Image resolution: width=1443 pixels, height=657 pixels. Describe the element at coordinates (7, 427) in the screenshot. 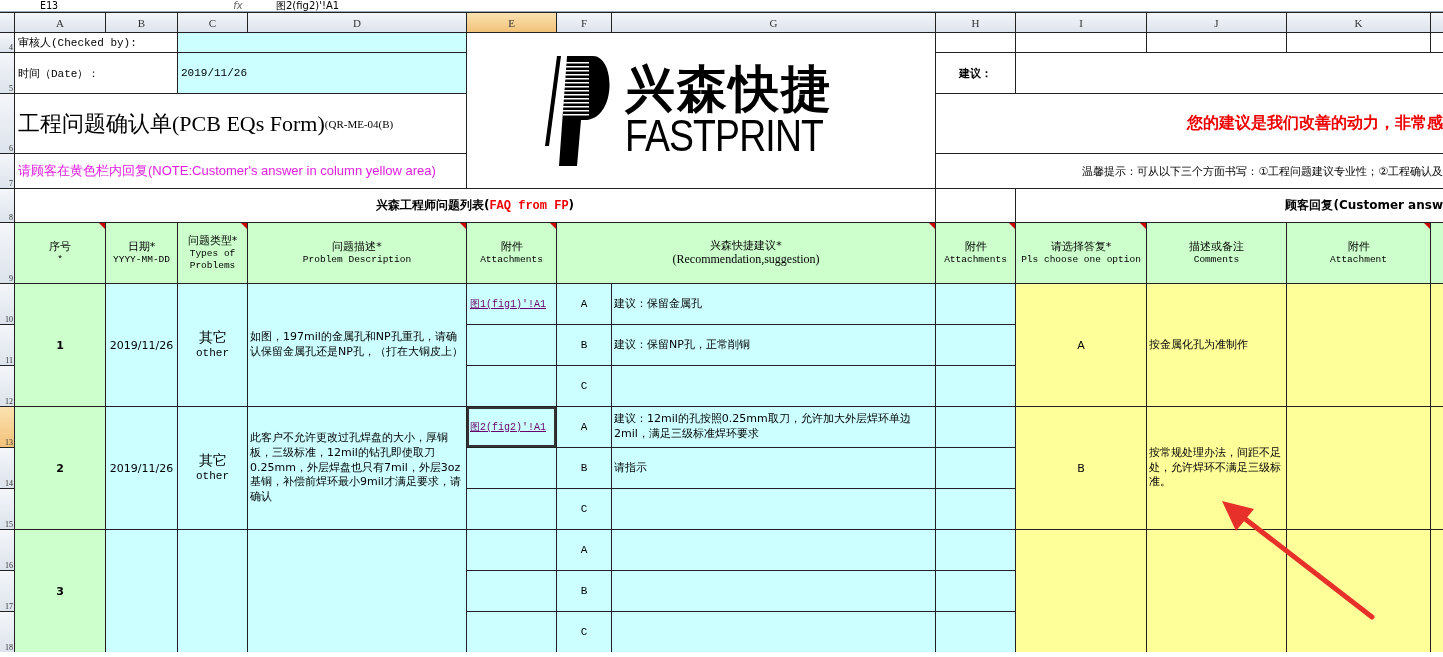

I see `row-header: 13` at that location.